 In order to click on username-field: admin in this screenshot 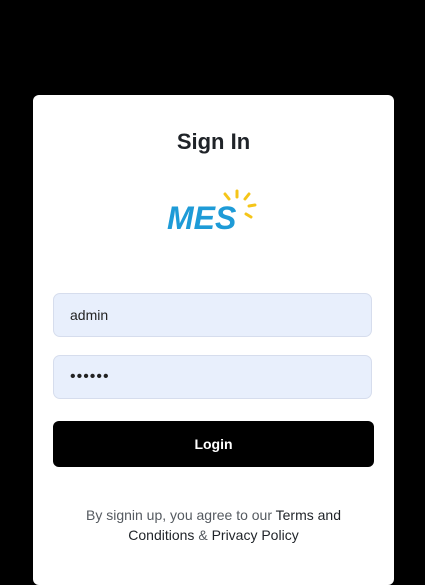, I will do `click(212, 315)`.